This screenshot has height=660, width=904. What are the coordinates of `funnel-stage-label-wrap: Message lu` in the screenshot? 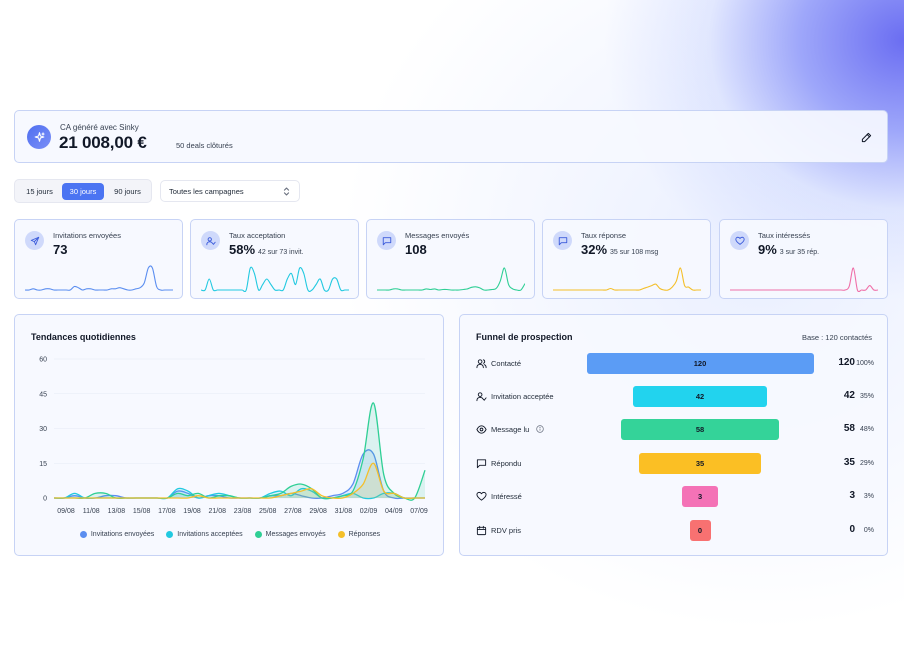 It's located at (518, 429).